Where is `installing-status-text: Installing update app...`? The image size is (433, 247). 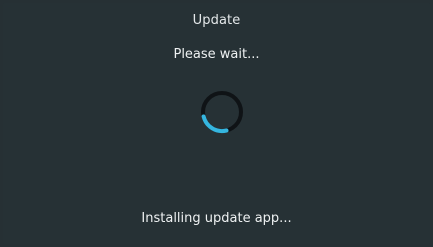
installing-status-text: Installing update app... is located at coordinates (216, 218).